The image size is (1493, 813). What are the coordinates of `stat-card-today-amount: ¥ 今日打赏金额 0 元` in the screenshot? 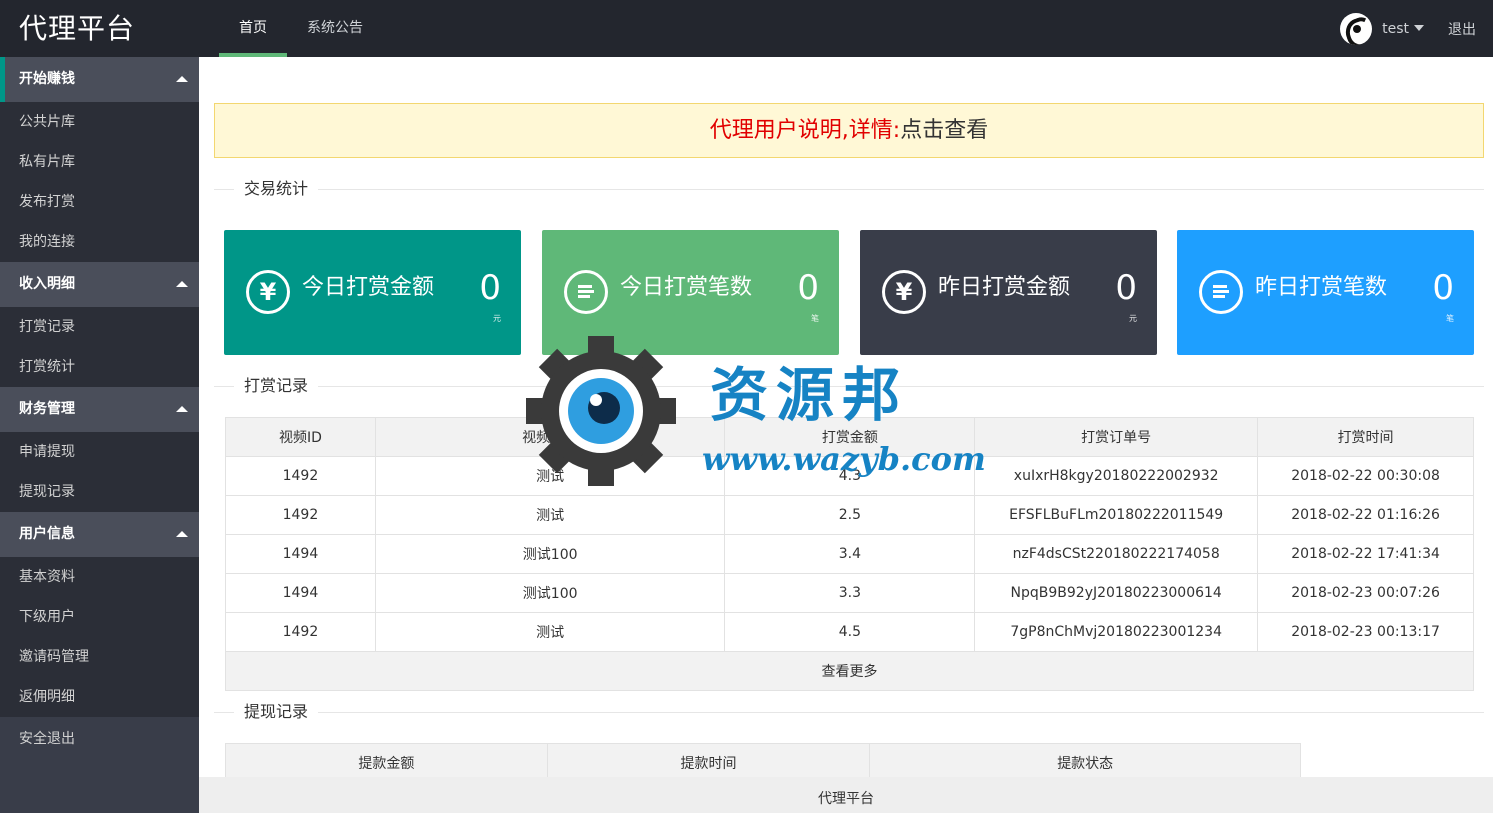 It's located at (372, 292).